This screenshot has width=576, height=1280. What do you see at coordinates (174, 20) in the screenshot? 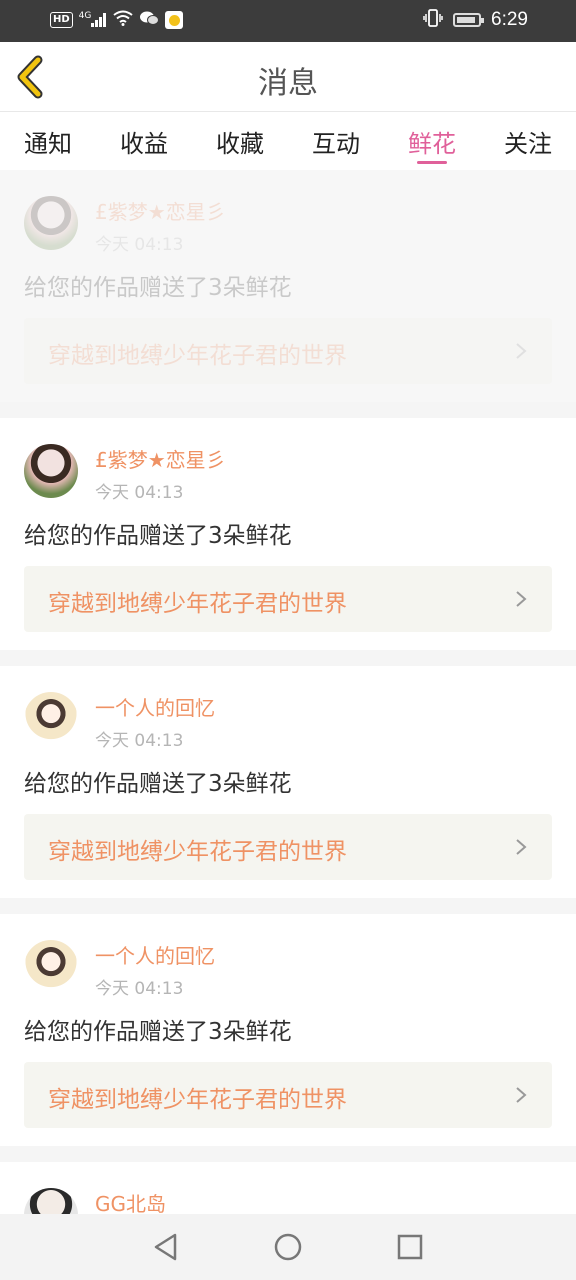
I see `app-icon` at bounding box center [174, 20].